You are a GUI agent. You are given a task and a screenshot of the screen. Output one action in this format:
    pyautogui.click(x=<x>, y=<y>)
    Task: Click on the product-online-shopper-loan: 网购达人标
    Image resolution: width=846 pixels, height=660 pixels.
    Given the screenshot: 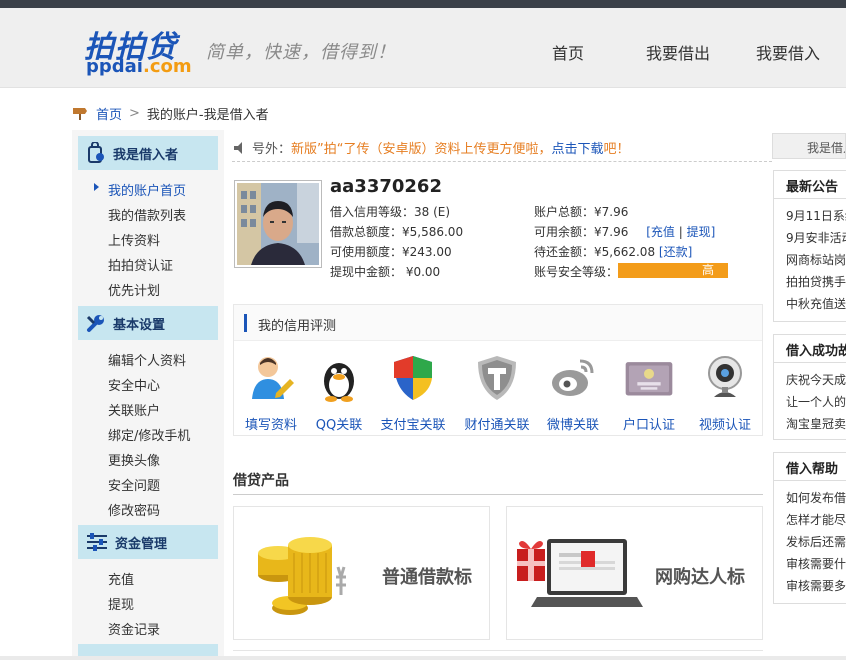 What is the action you would take?
    pyautogui.click(x=634, y=573)
    